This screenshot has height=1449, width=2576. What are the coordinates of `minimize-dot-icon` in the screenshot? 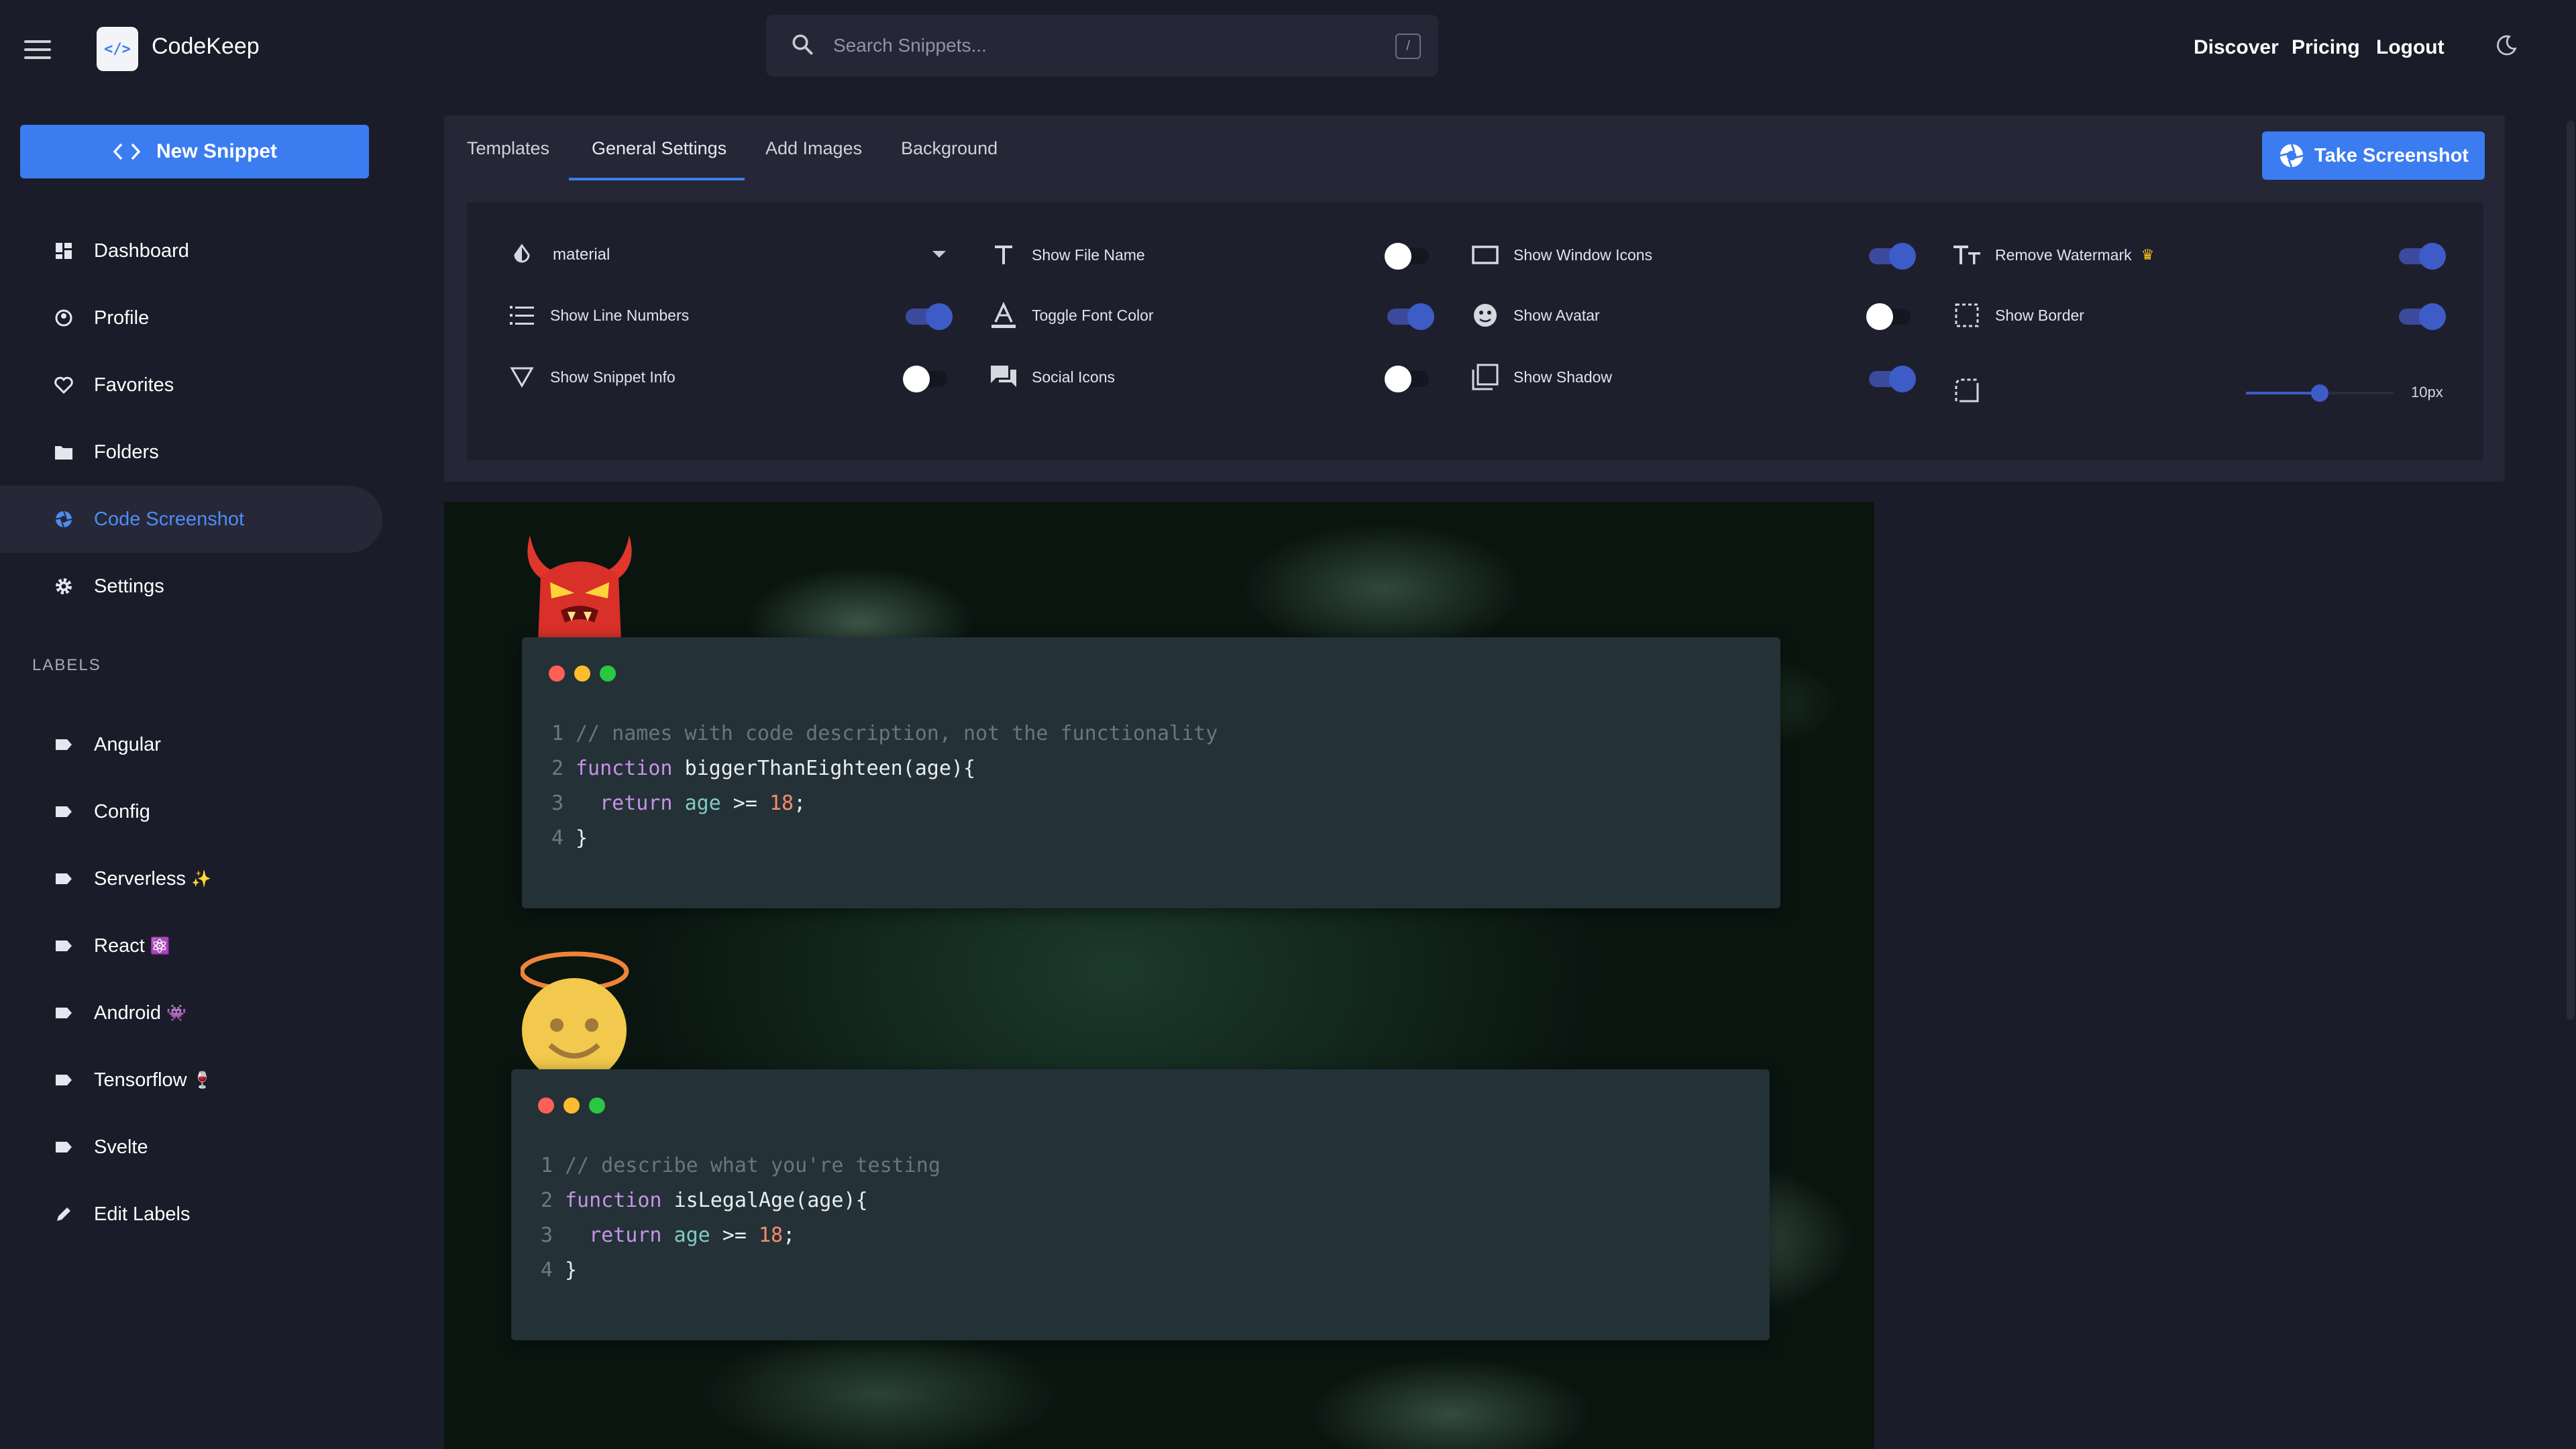 It's located at (582, 673).